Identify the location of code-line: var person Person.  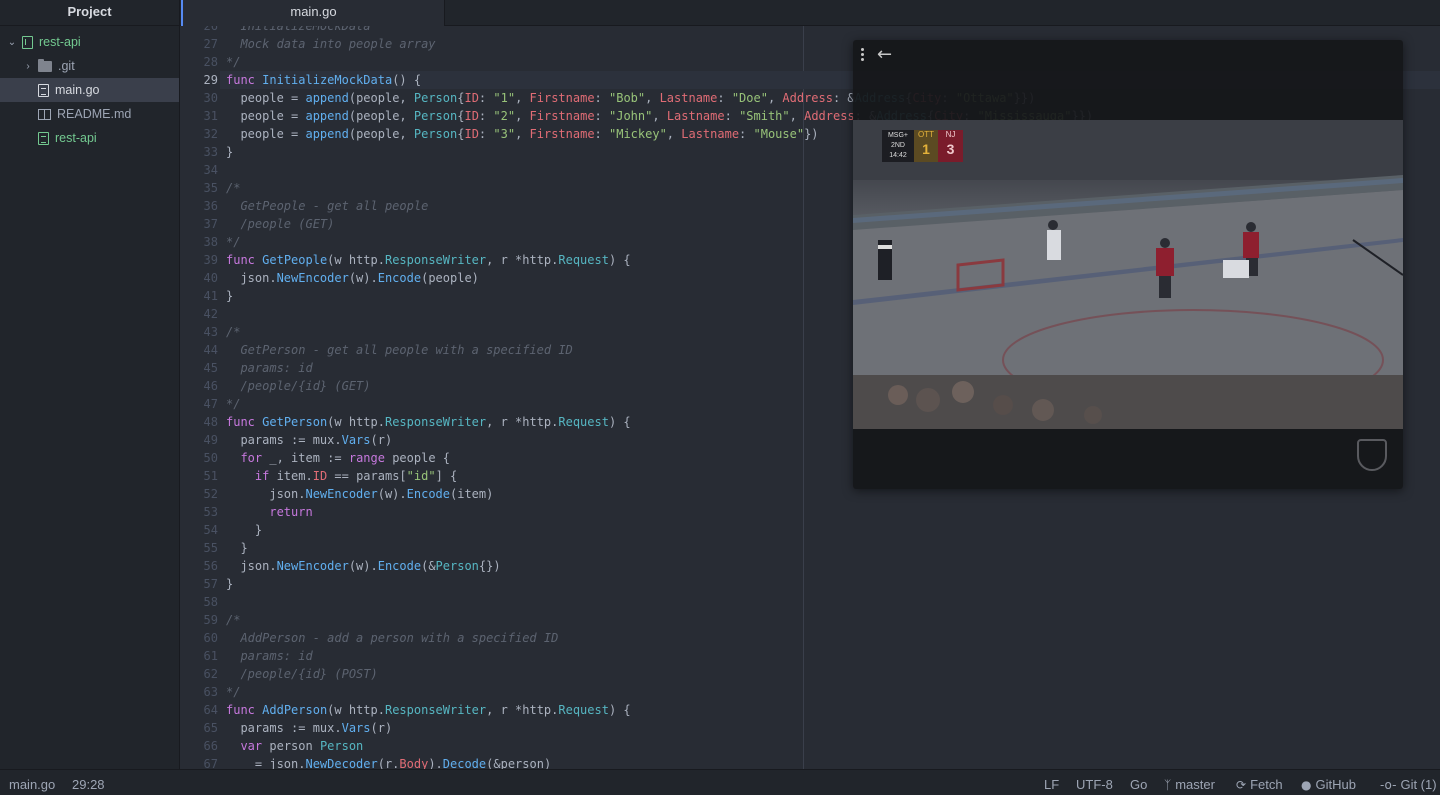
(826, 746).